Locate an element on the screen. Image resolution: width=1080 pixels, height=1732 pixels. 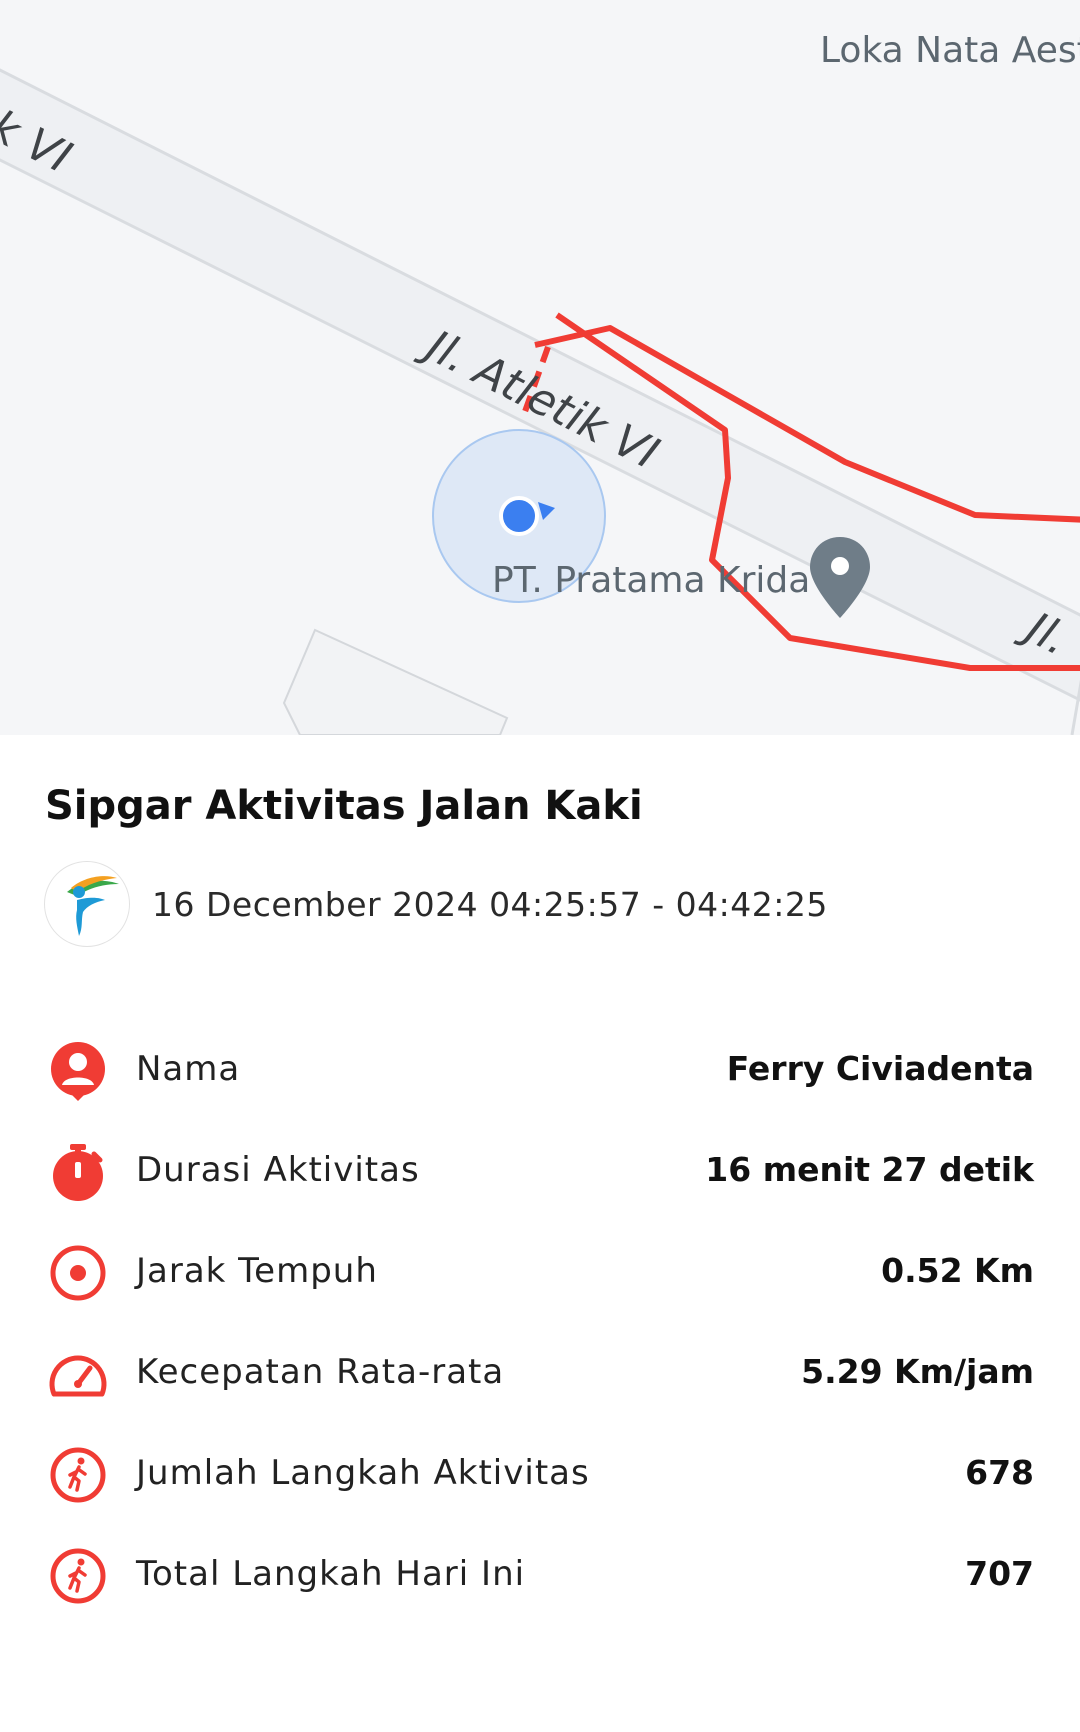
stat-row-total-steps: Total Langkah Hari Ini 707 is located at coordinates (540, 1575).